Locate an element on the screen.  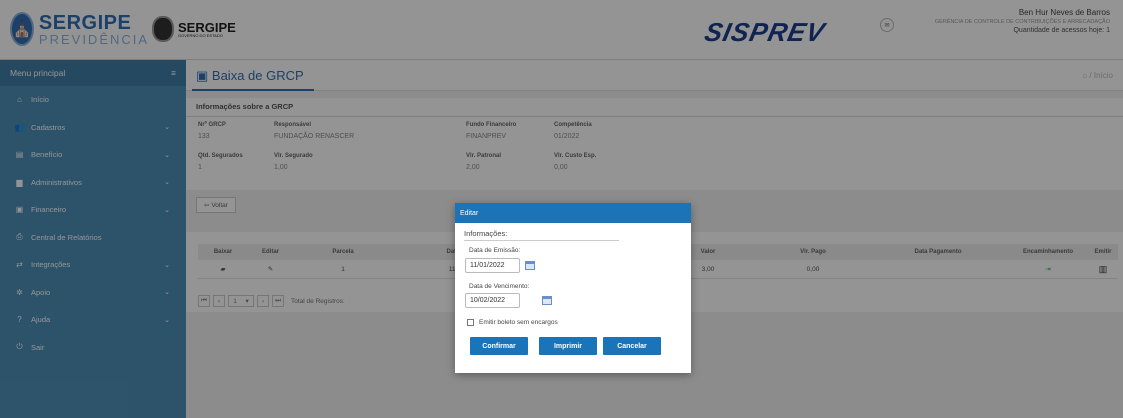
confirm-button: Confirmar is located at coordinates (499, 346).